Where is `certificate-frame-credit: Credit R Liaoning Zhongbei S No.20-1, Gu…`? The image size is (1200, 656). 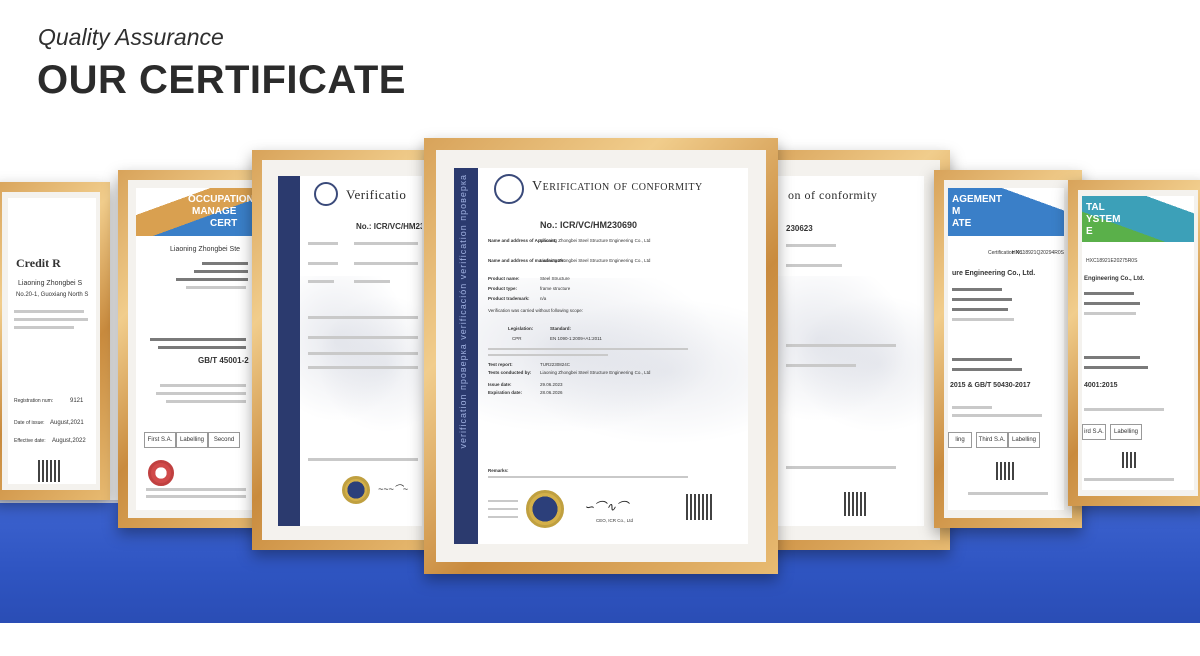 certificate-frame-credit: Credit R Liaoning Zhongbei S No.20-1, Gu… is located at coordinates (55, 341).